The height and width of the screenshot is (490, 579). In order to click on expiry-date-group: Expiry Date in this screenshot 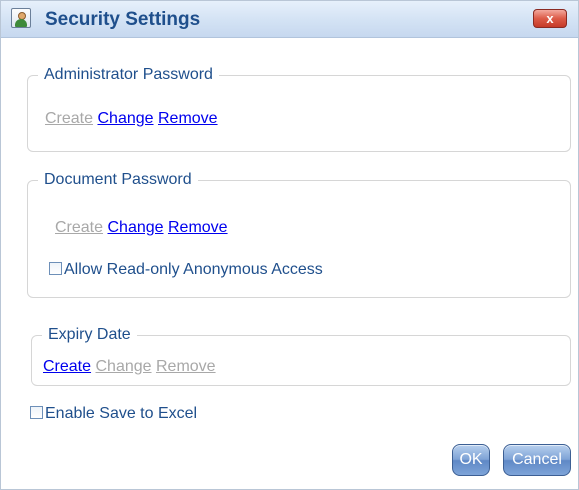, I will do `click(301, 356)`.